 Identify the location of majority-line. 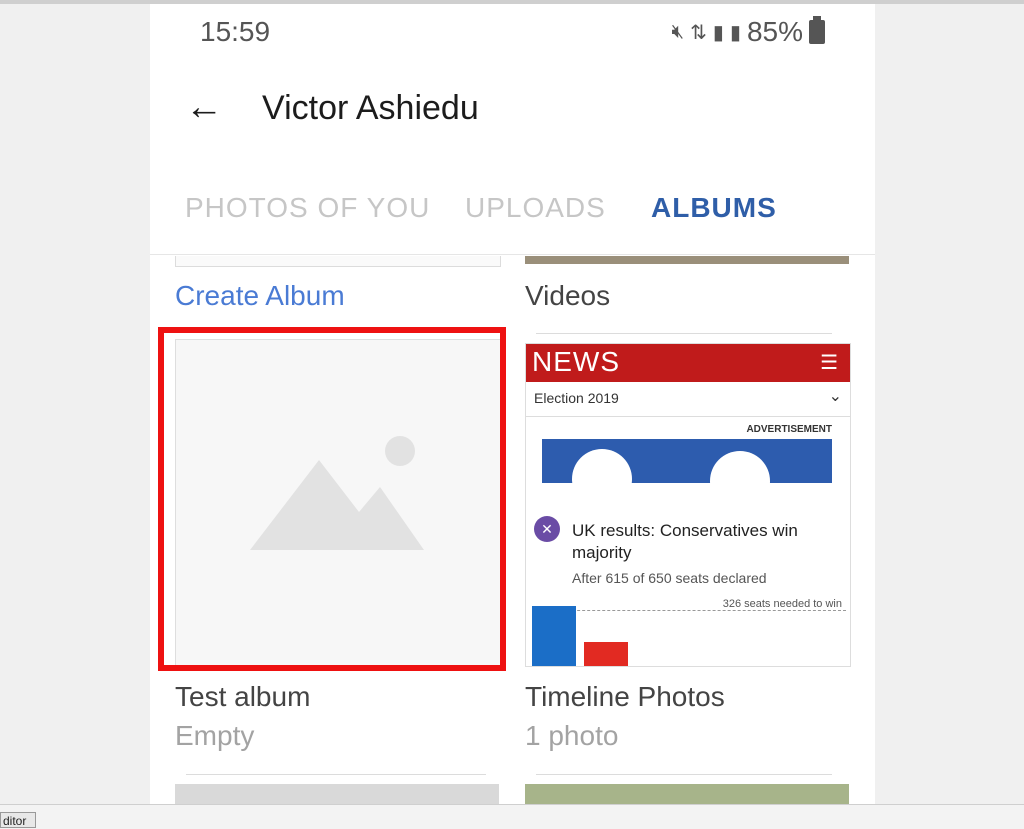
(689, 610).